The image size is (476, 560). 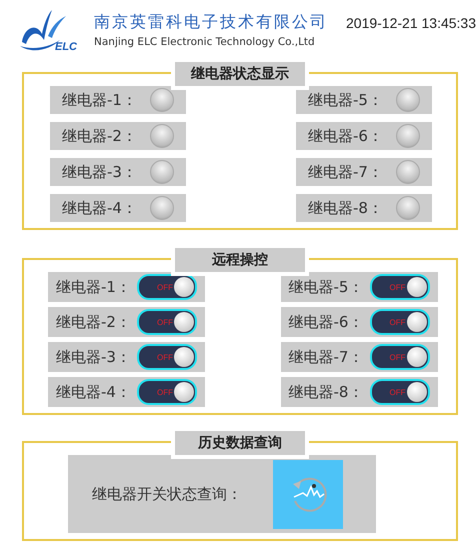 I want to click on section-title: 远程操控, so click(x=240, y=260).